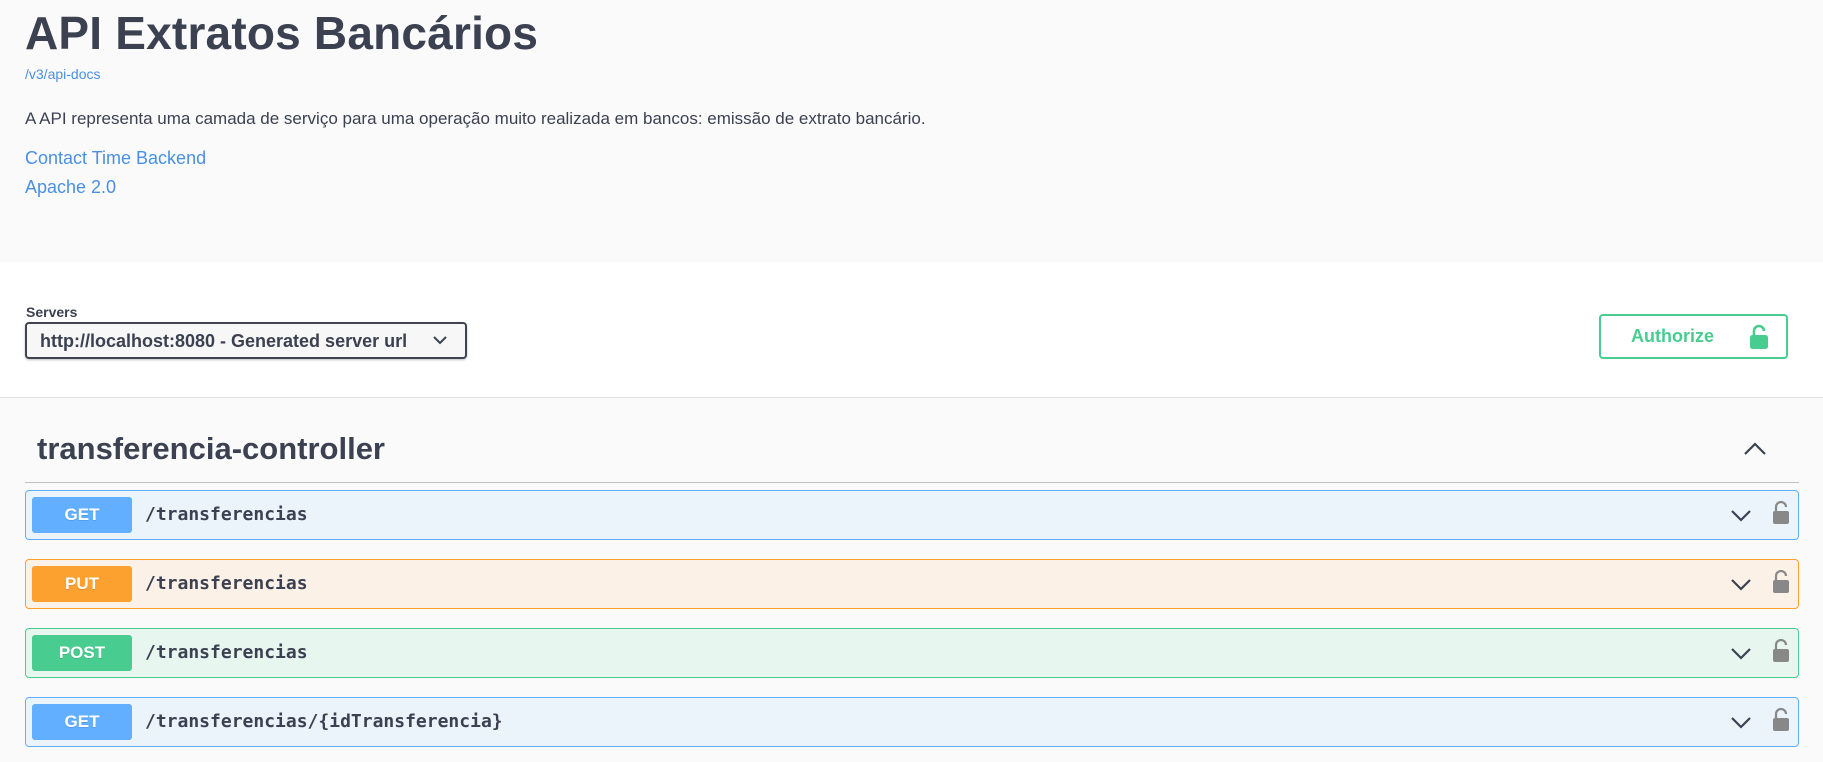 The image size is (1823, 762). Describe the element at coordinates (115, 158) in the screenshot. I see `contact-link: Contact Time Backend` at that location.